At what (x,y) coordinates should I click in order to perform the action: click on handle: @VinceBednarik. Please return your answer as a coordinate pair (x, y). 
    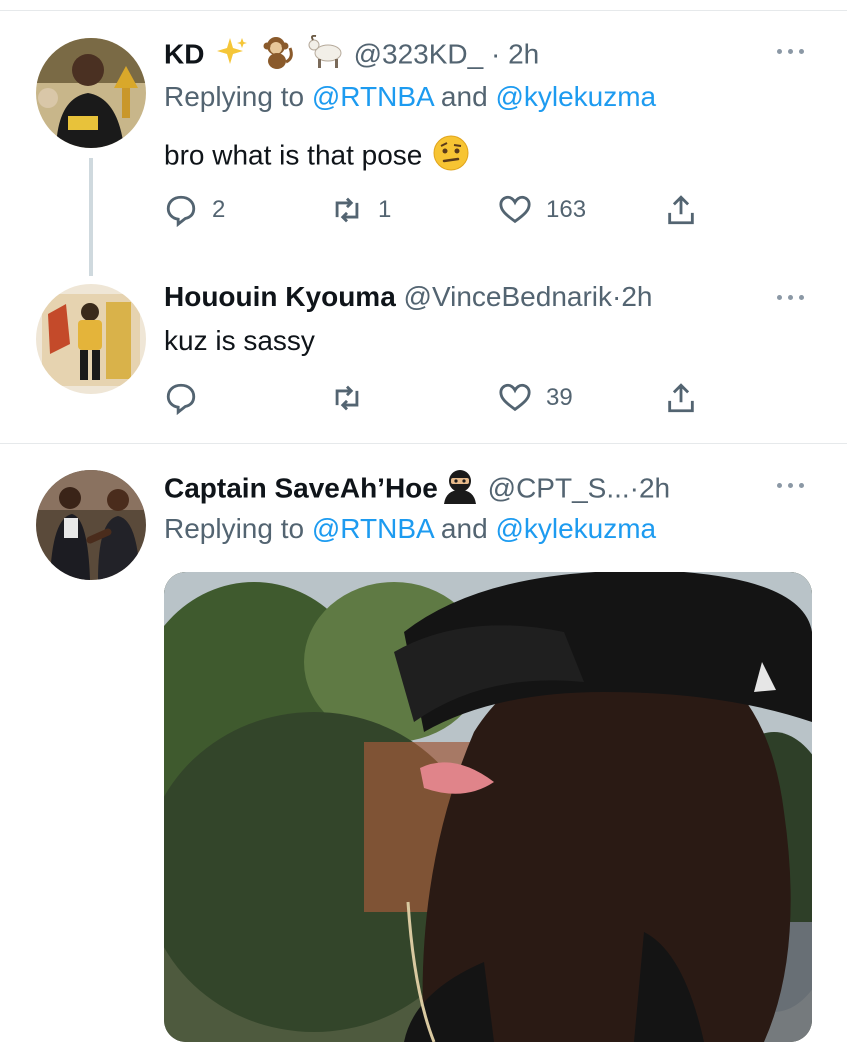
    Looking at the image, I should click on (508, 296).